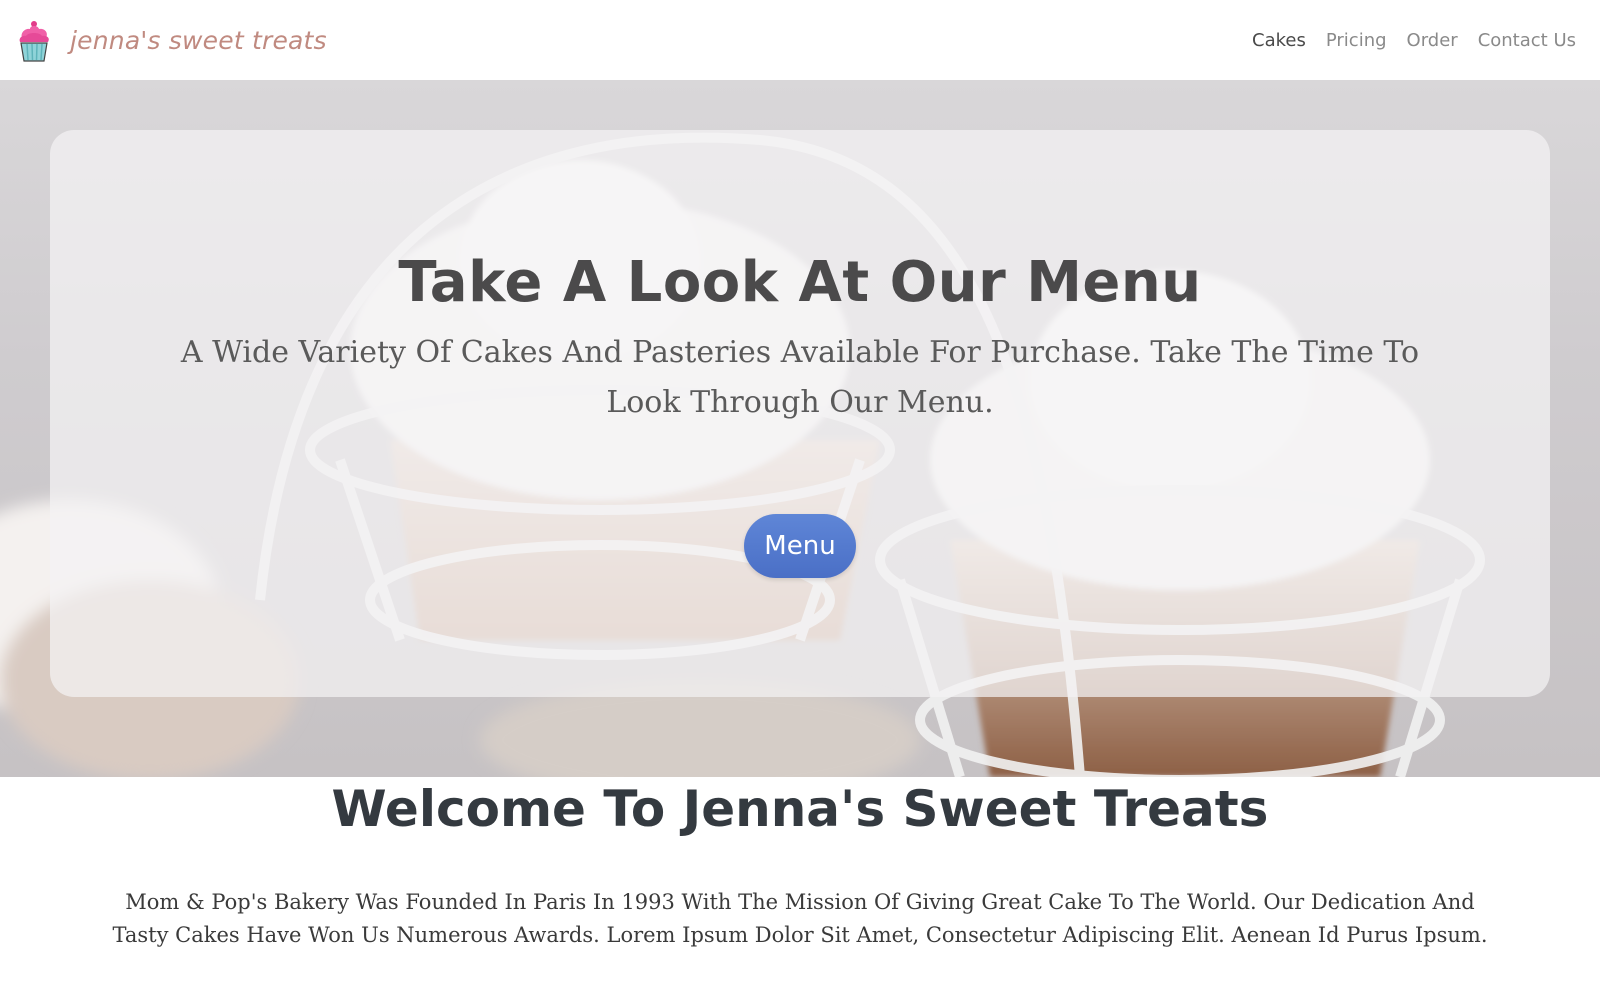 This screenshot has height=1000, width=1600. What do you see at coordinates (800, 809) in the screenshot?
I see `welcome-title: Welcome To Jenna's Sweet Treats` at bounding box center [800, 809].